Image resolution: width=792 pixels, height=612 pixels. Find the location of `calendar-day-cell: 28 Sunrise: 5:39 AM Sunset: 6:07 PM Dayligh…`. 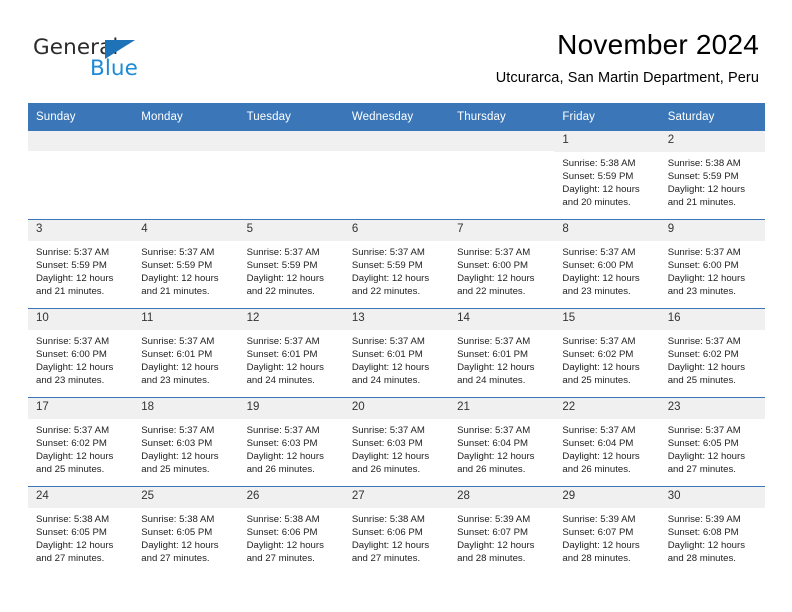

calendar-day-cell: 28 Sunrise: 5:39 AM Sunset: 6:07 PM Dayligh… is located at coordinates (502, 530).